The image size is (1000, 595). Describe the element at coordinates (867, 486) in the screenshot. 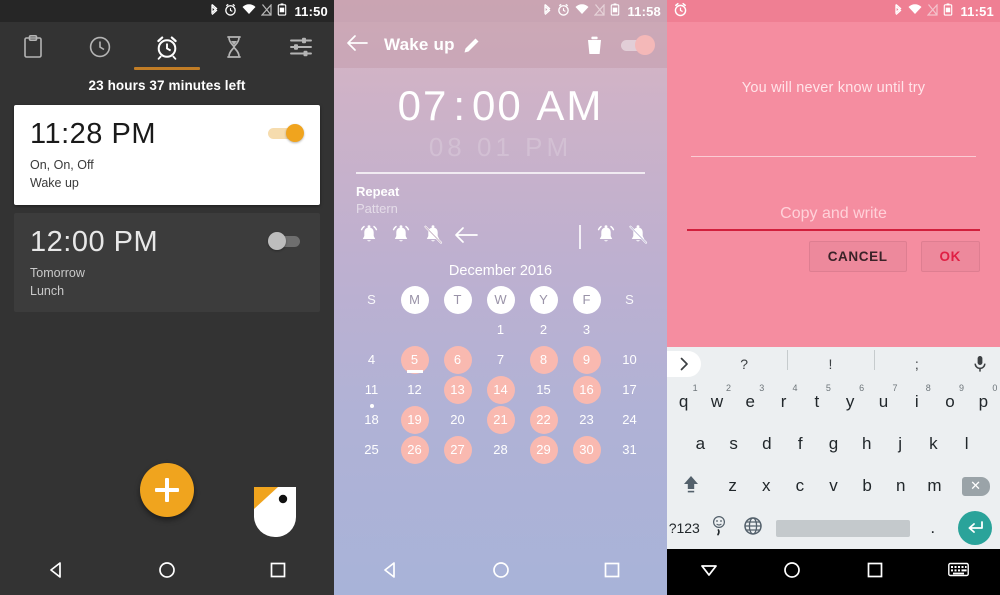

I see `key-b: b` at that location.